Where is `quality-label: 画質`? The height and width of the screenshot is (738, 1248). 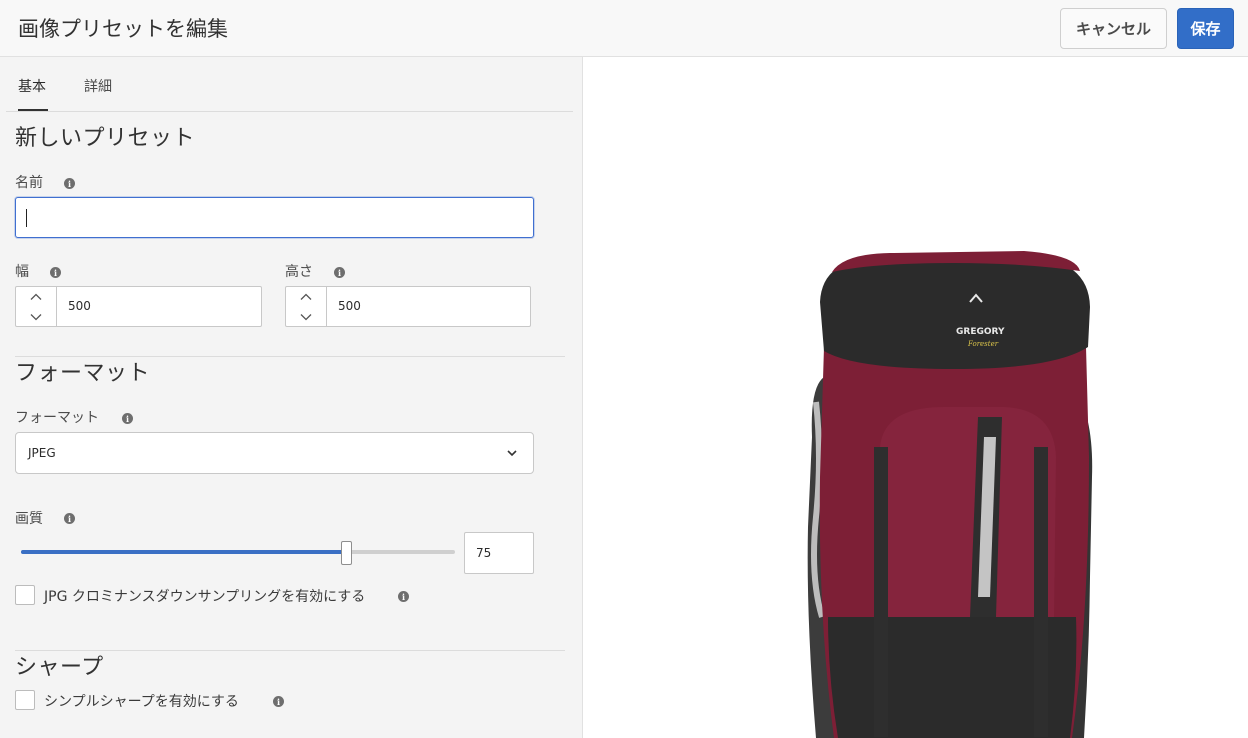
quality-label: 画質 is located at coordinates (29, 519).